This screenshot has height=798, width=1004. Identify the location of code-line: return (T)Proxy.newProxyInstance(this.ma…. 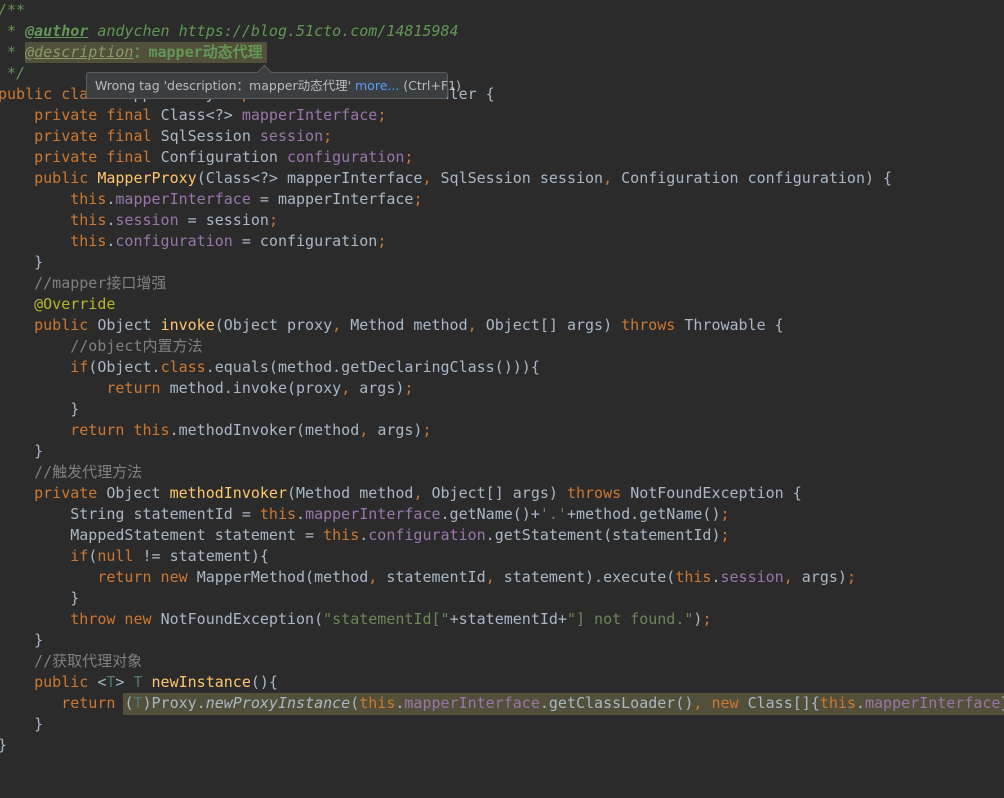
(502, 703).